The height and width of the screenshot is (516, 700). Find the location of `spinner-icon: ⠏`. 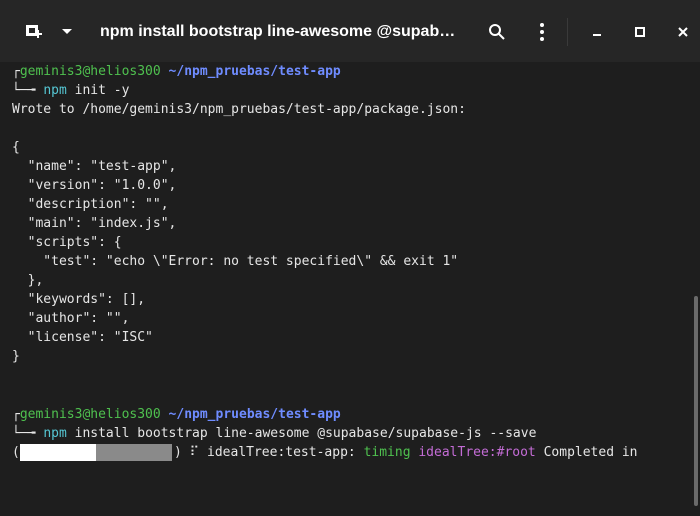

spinner-icon: ⠏ is located at coordinates (194, 452).